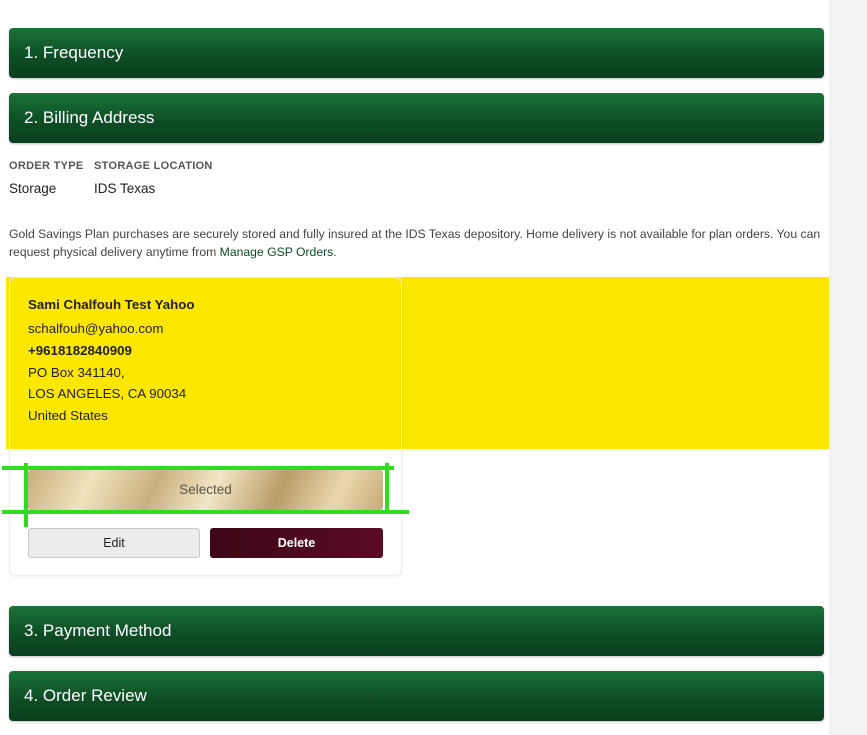  Describe the element at coordinates (98, 630) in the screenshot. I see `step-payment-method-title: 3. Payment Method` at that location.